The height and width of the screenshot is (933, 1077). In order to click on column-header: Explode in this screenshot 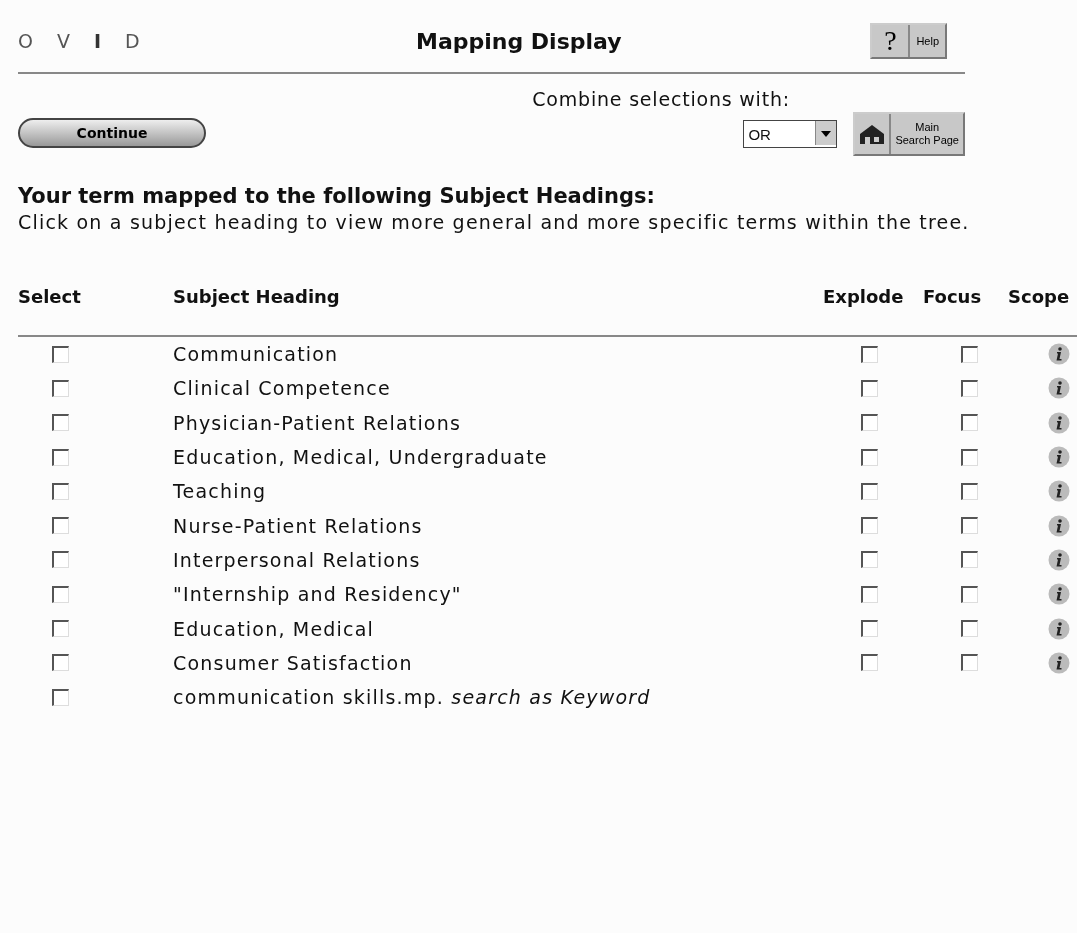, I will do `click(864, 296)`.